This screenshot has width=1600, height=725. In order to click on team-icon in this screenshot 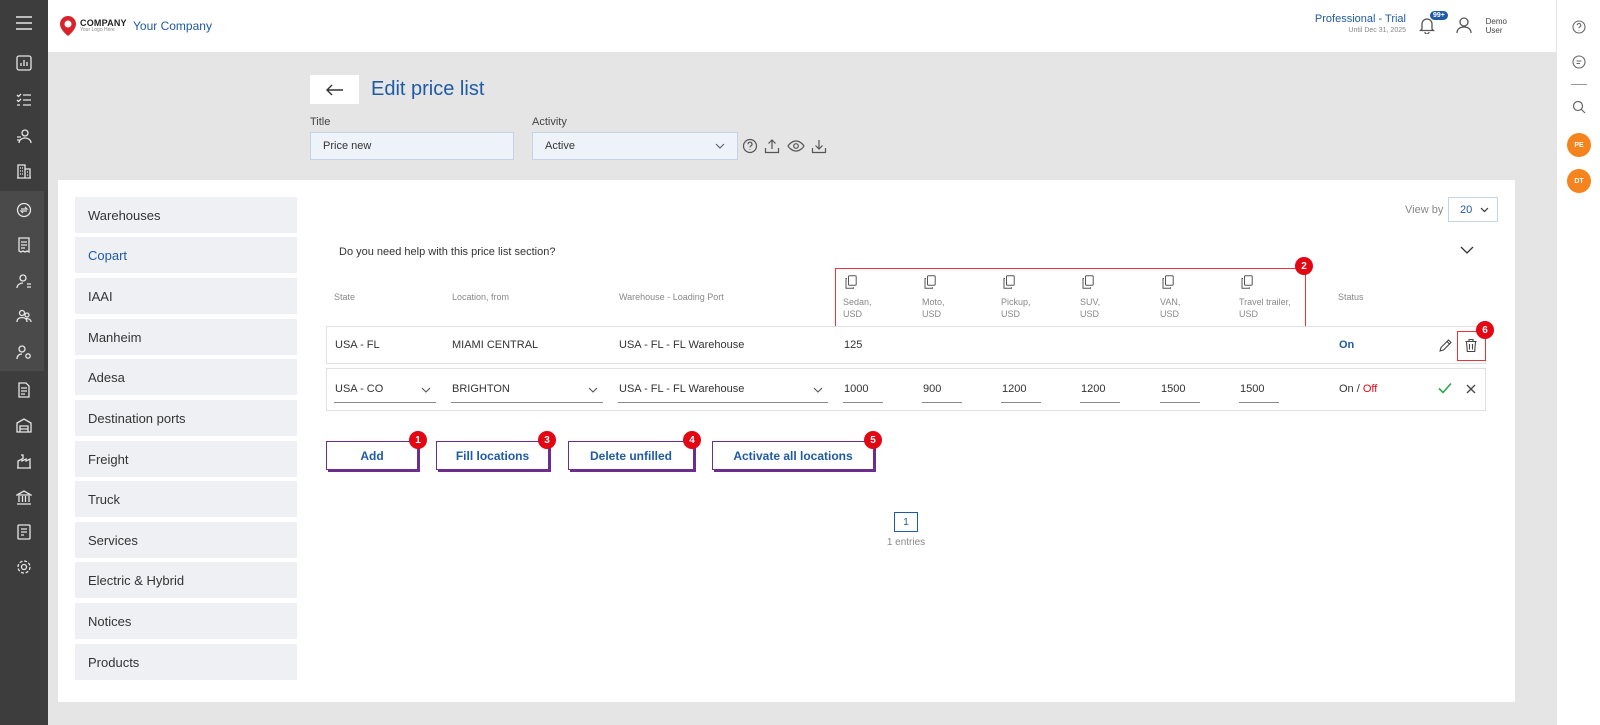, I will do `click(24, 316)`.